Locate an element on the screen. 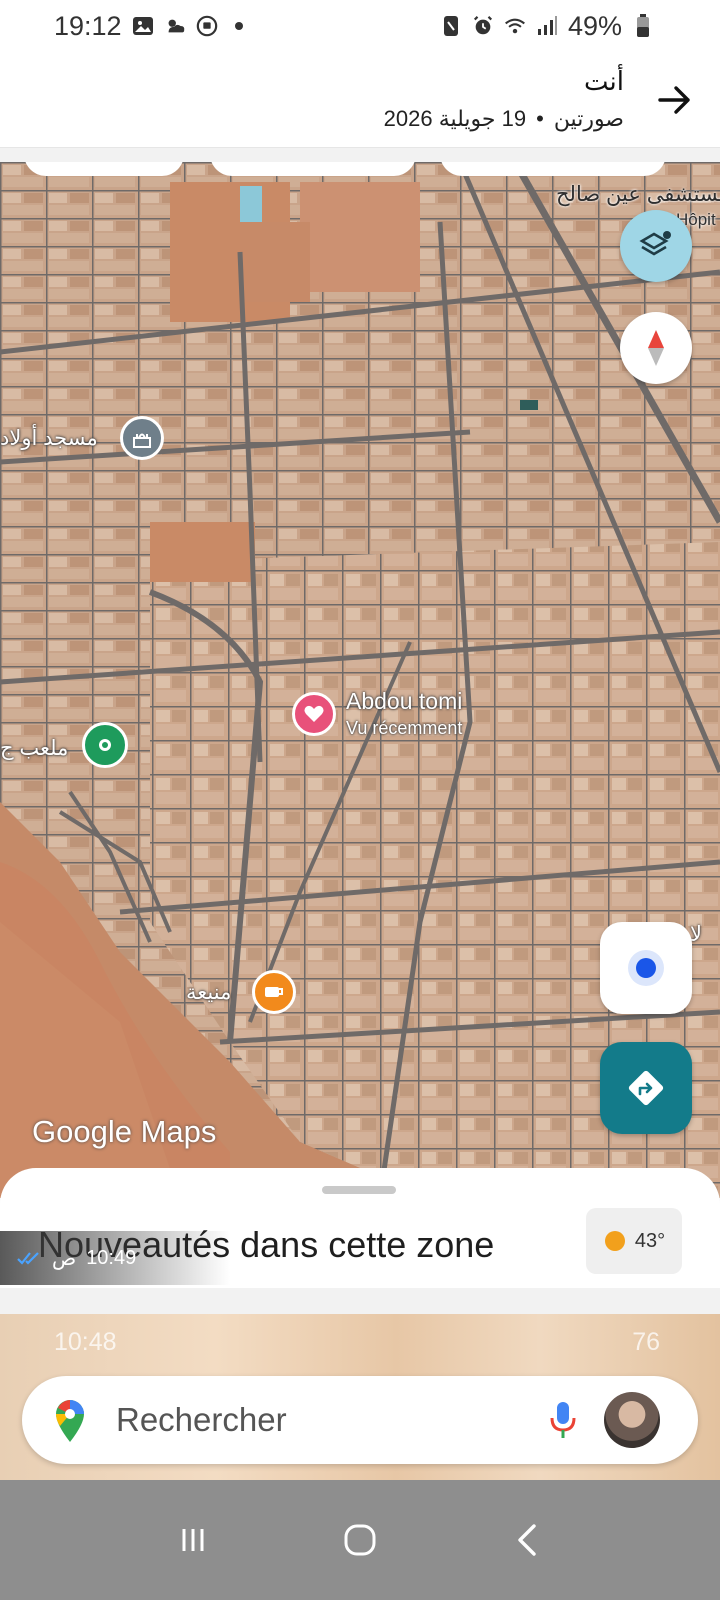 The image size is (720, 1600). mosque-label: مسجد أولاد is located at coordinates (49, 438).